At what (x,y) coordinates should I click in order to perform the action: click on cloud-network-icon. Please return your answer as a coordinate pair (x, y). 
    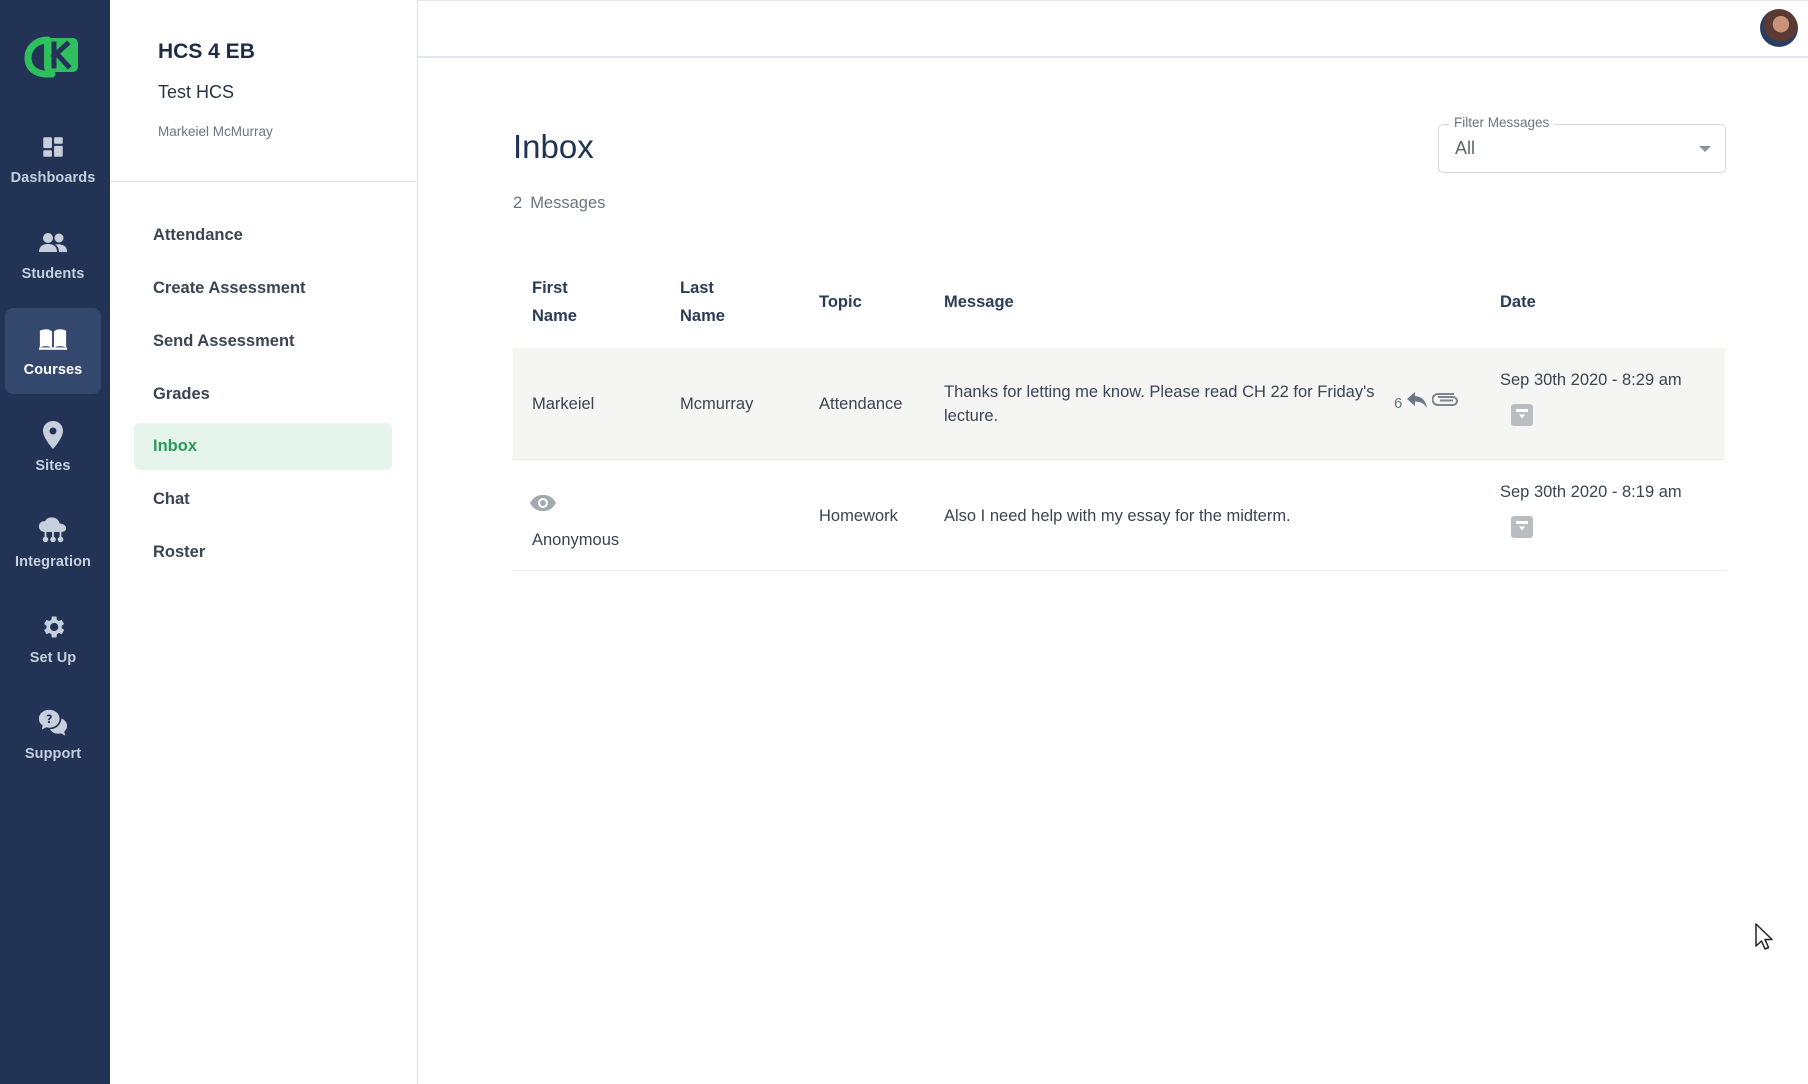
    Looking at the image, I should click on (53, 531).